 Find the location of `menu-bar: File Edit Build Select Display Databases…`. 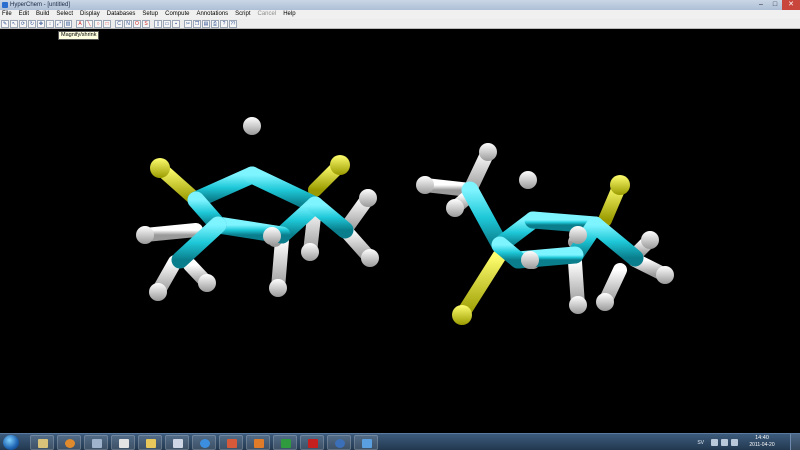

menu-bar: File Edit Build Select Display Databases… is located at coordinates (400, 14).